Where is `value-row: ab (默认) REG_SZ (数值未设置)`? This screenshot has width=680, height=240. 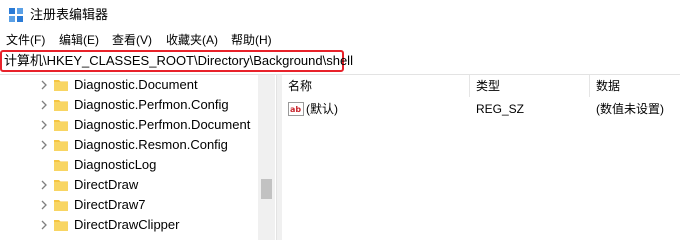 value-row: ab (默认) REG_SZ (数值未设置) is located at coordinates (481, 109).